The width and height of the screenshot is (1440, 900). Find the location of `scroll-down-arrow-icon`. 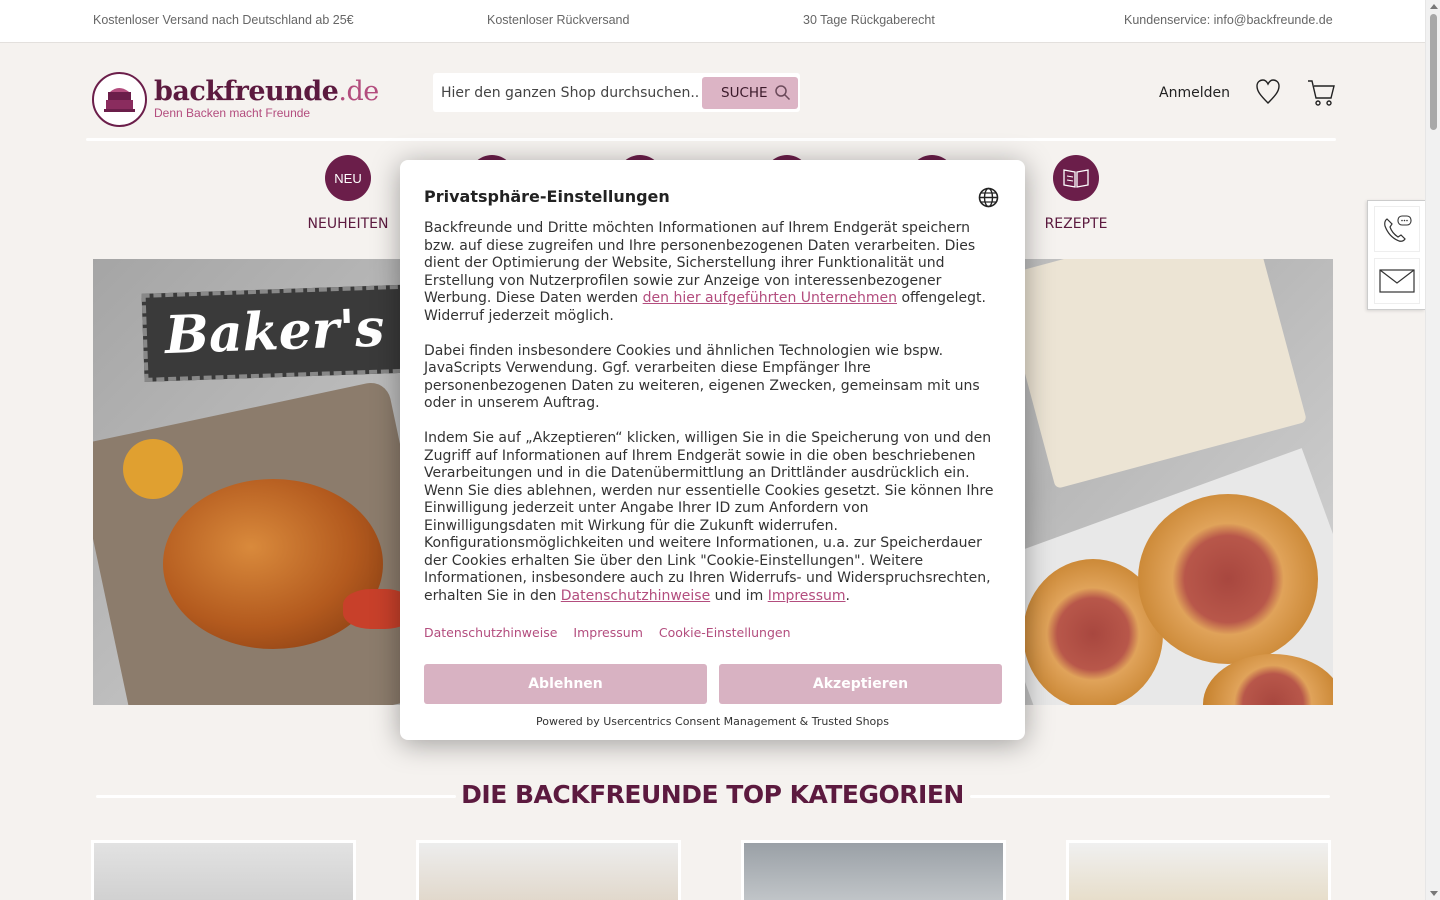

scroll-down-arrow-icon is located at coordinates (1434, 893).